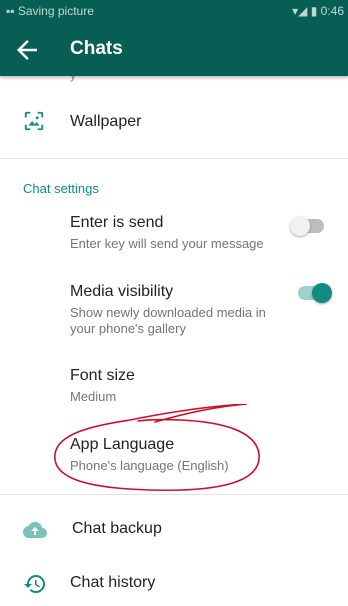 The image size is (348, 606). What do you see at coordinates (113, 582) in the screenshot?
I see `chat-history-label: Chat history` at bounding box center [113, 582].